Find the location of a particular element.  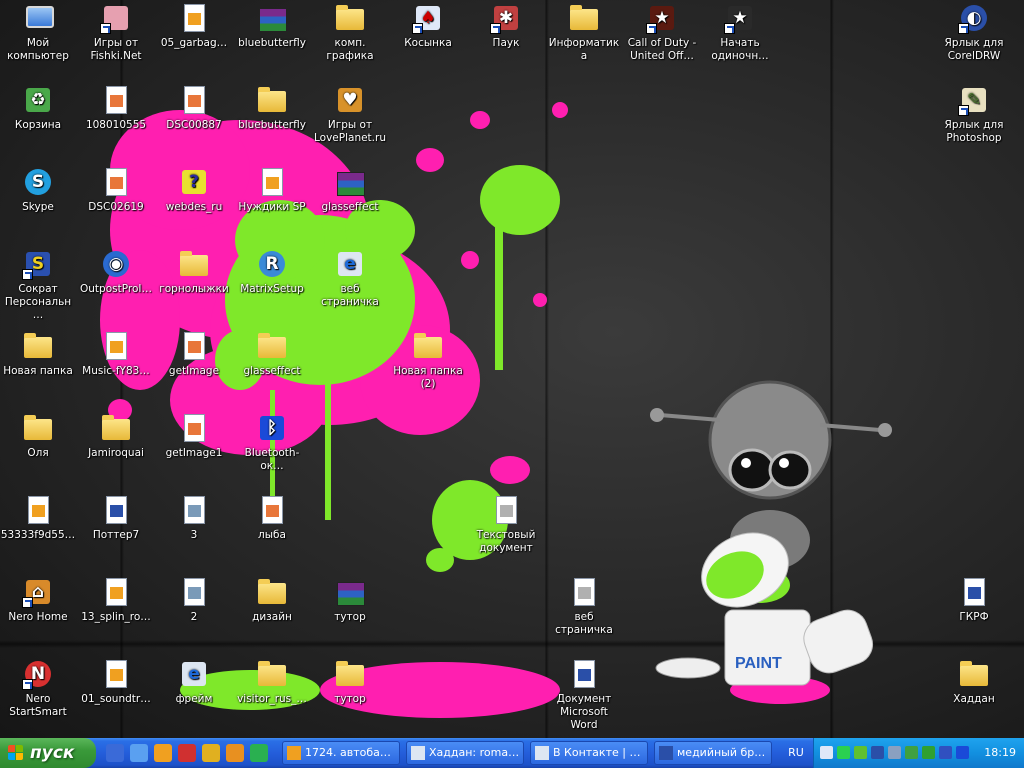

system-tray: 18:19 is located at coordinates (918, 753).